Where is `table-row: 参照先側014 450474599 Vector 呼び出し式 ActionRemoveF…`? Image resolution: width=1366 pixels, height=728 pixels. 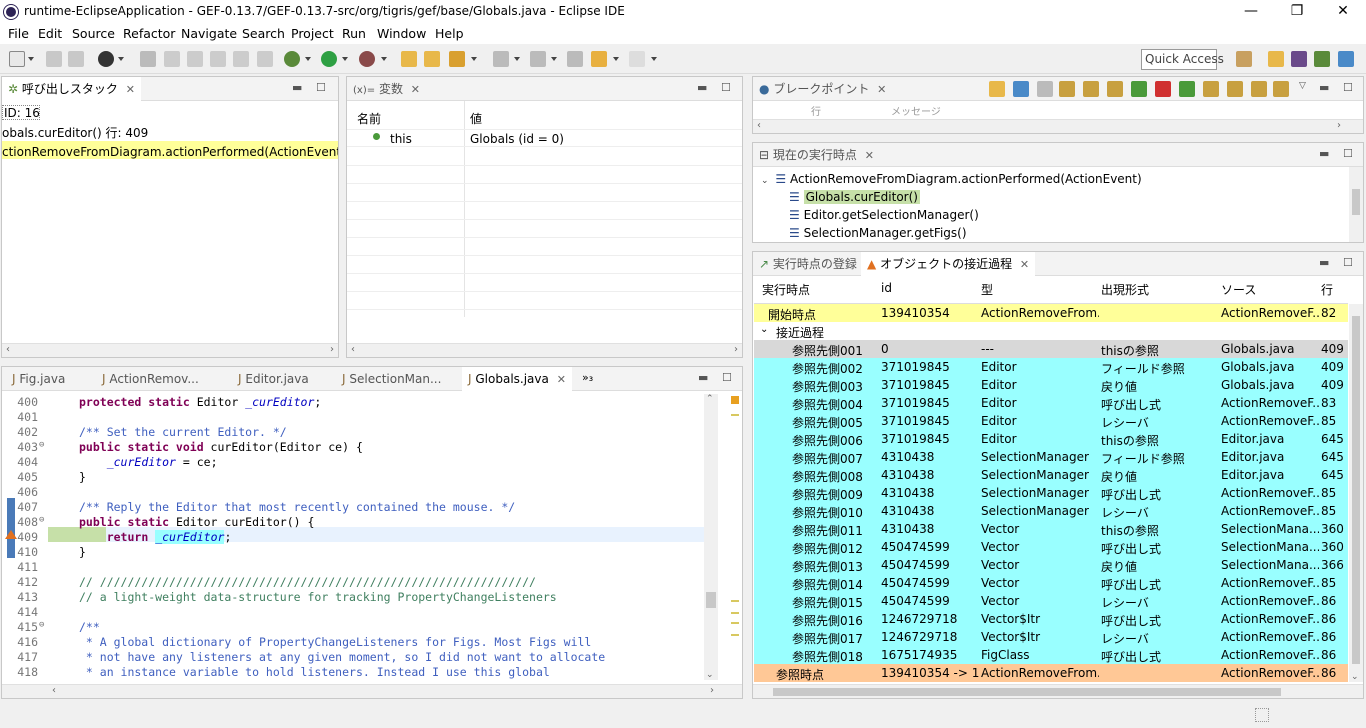 table-row: 参照先側014 450474599 Vector 呼び出し式 ActionRemoveF… is located at coordinates (1051, 583).